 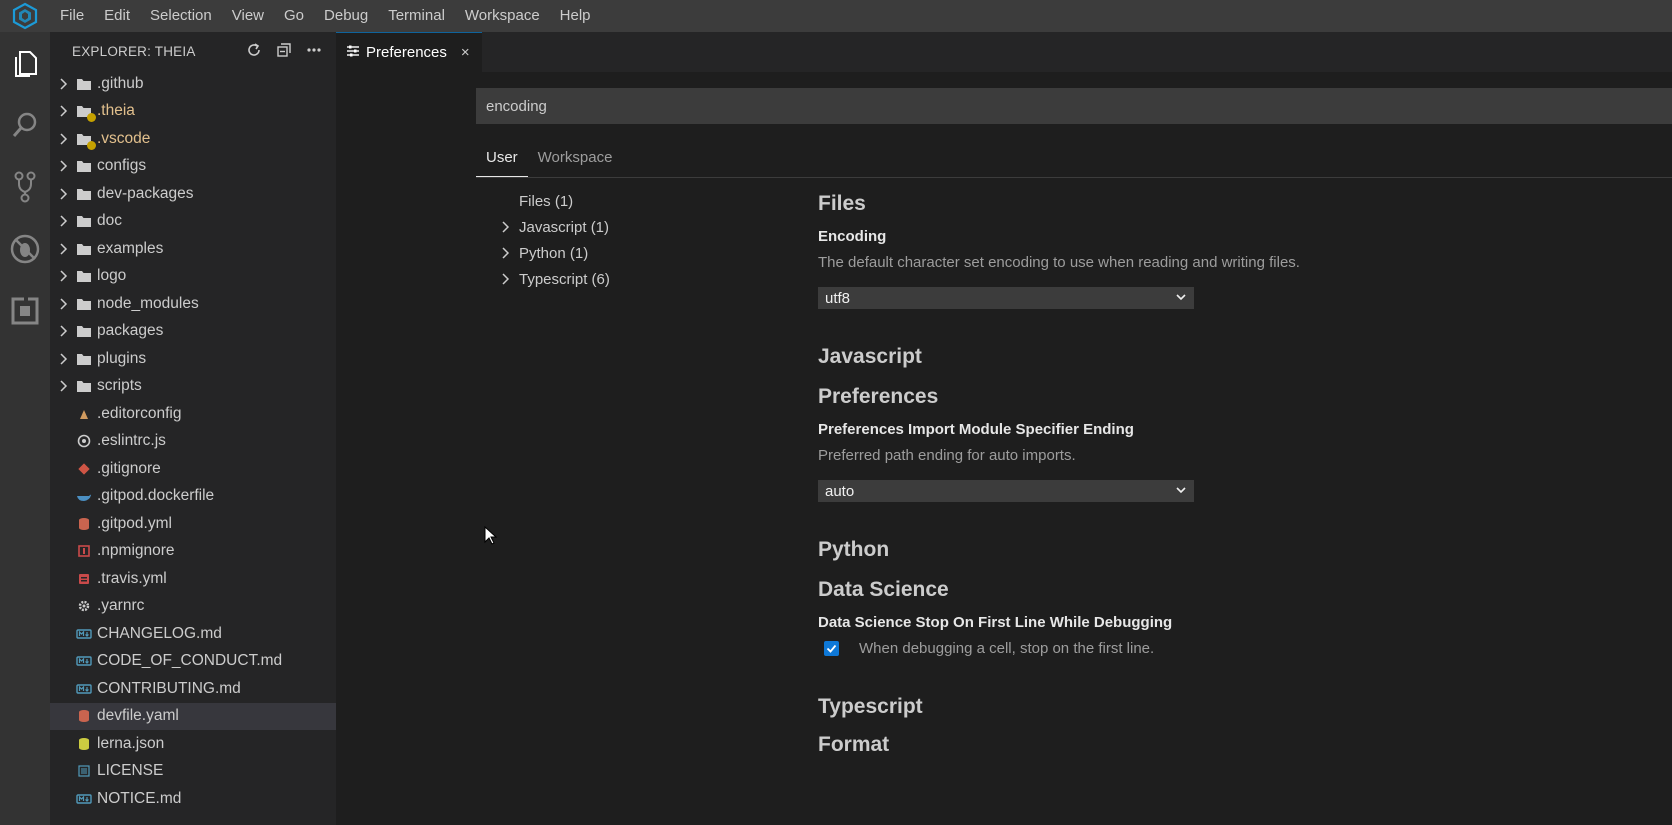 I want to click on tree-folder: logo, so click(x=193, y=277).